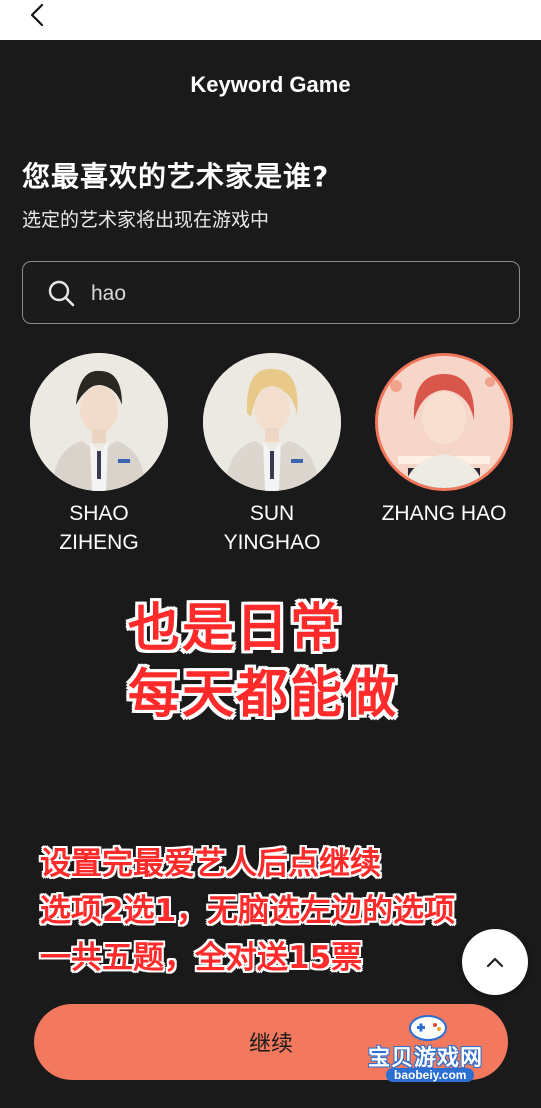 The width and height of the screenshot is (541, 1108). Describe the element at coordinates (146, 220) in the screenshot. I see `question-subtitle: 选定的艺术家将出现在游戏中` at that location.